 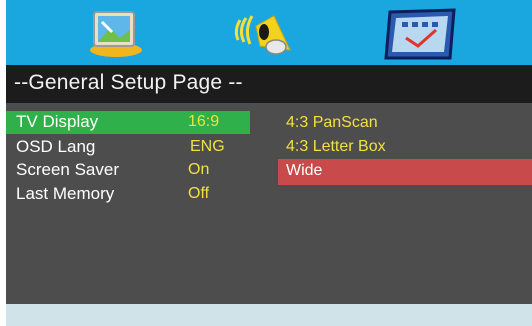 I want to click on setting-value: ENG, so click(x=207, y=146).